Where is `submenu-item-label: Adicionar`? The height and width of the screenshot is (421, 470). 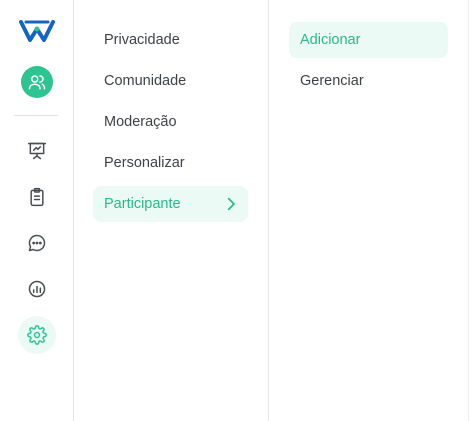
submenu-item-label: Adicionar is located at coordinates (330, 40).